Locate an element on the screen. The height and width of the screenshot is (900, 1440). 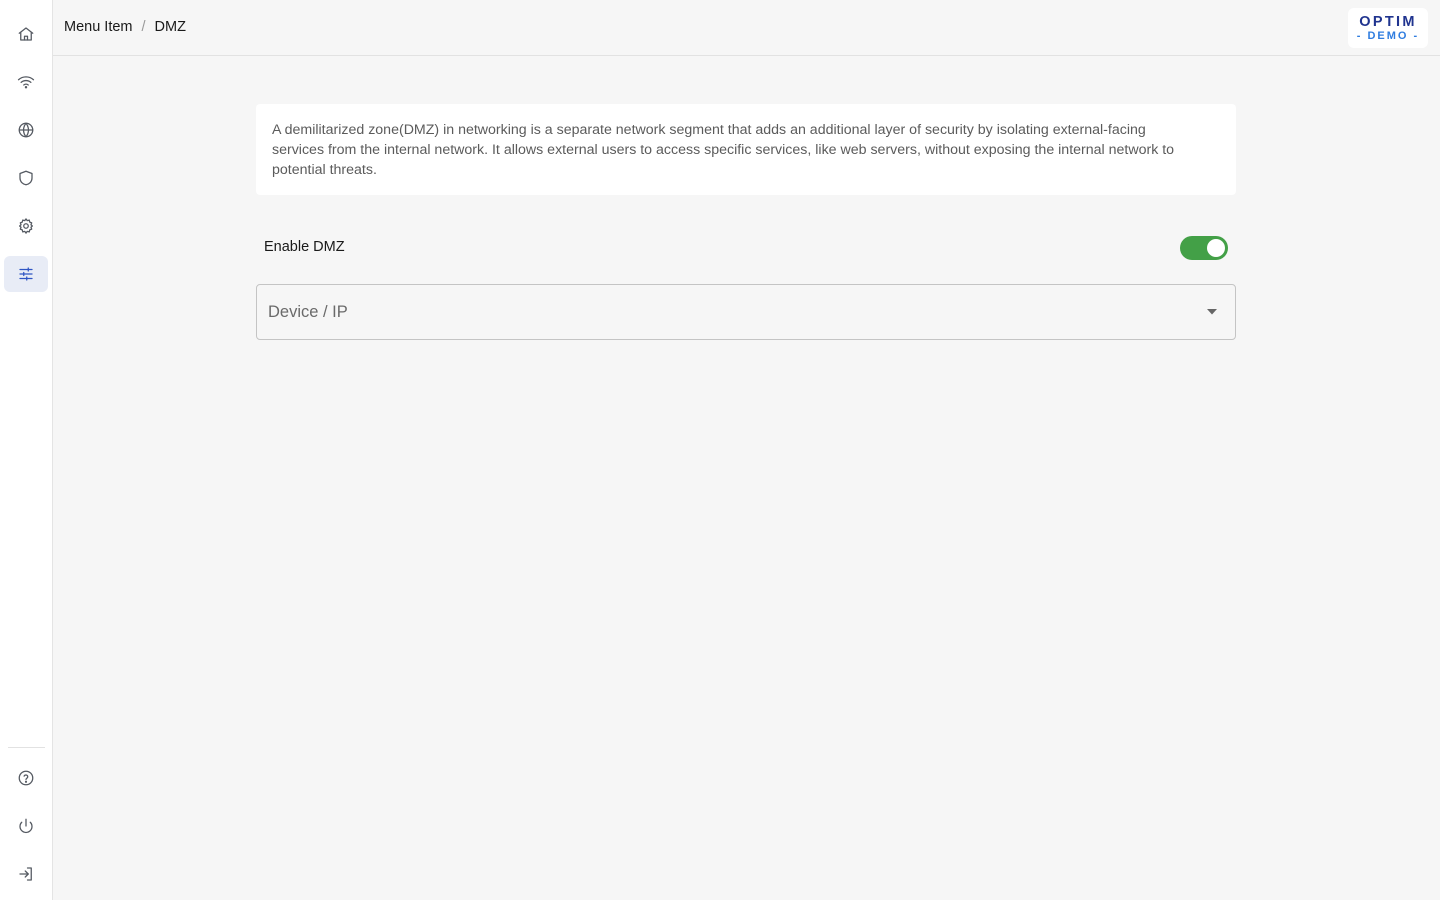
logo-main-text: OPTIM is located at coordinates (1388, 21).